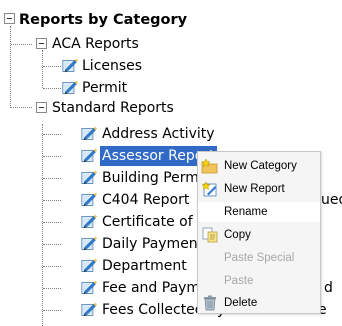  Describe the element at coordinates (41, 107) in the screenshot. I see `standard-collapse-toggle` at that location.